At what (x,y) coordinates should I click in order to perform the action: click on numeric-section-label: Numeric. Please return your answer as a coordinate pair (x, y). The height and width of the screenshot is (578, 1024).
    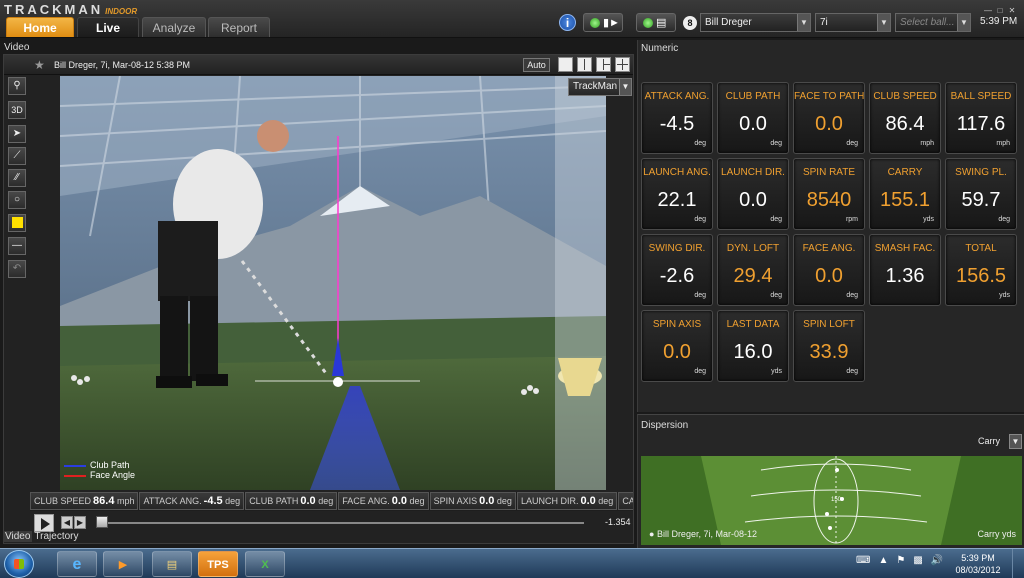
    Looking at the image, I should click on (660, 48).